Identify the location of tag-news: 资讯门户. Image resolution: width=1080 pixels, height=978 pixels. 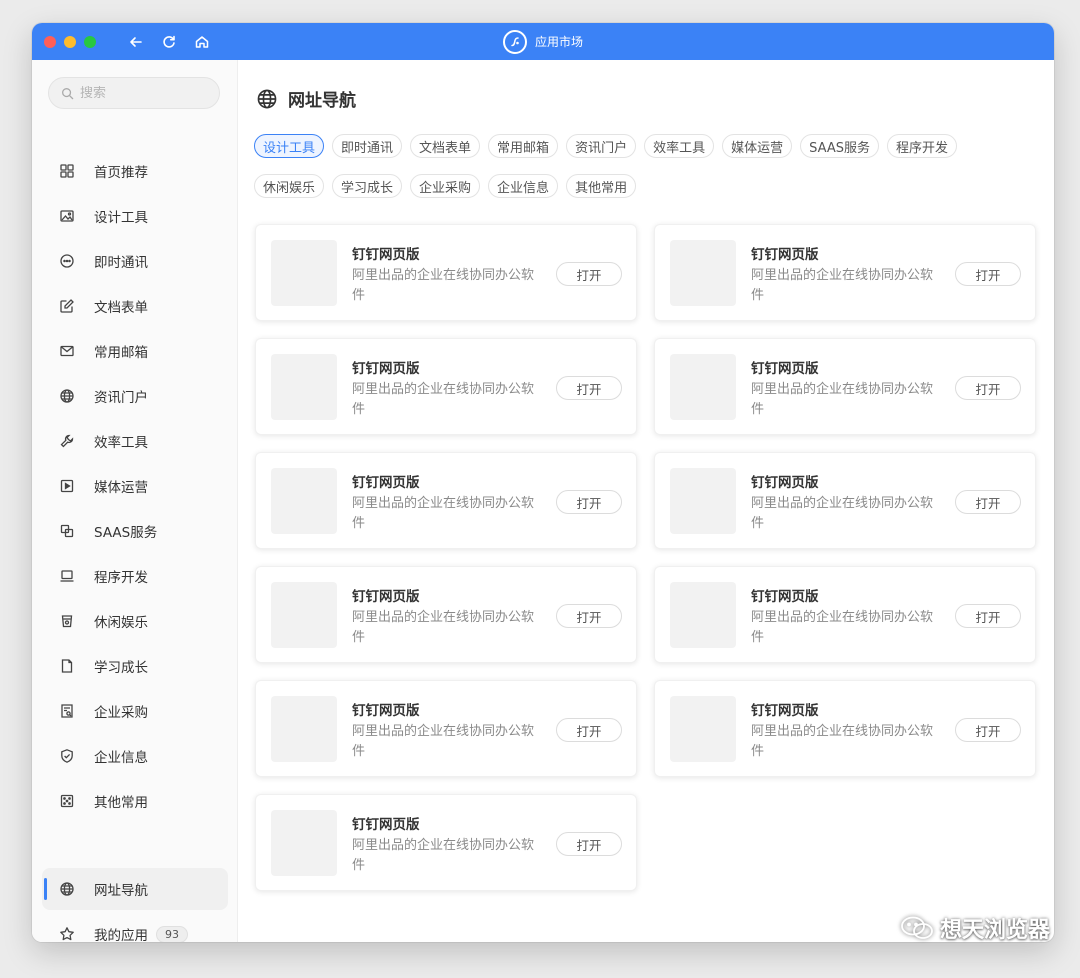
(601, 146).